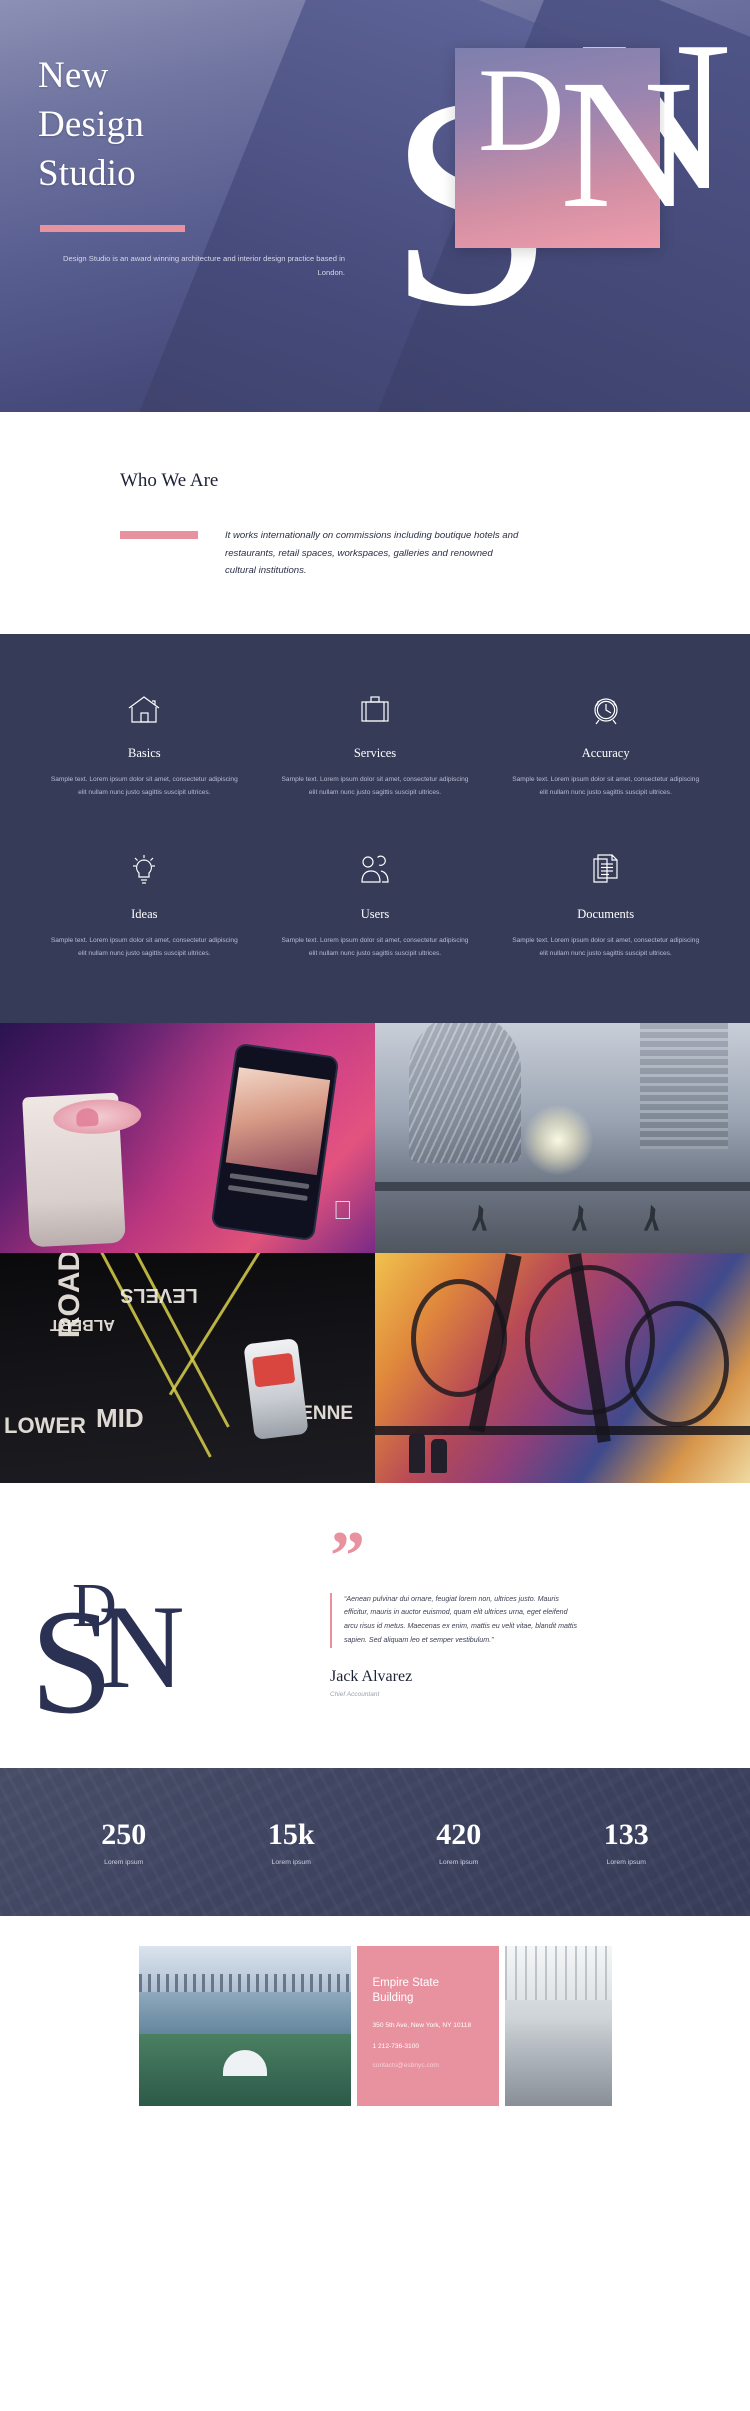  Describe the element at coordinates (684, 1085) in the screenshot. I see `office-building` at that location.